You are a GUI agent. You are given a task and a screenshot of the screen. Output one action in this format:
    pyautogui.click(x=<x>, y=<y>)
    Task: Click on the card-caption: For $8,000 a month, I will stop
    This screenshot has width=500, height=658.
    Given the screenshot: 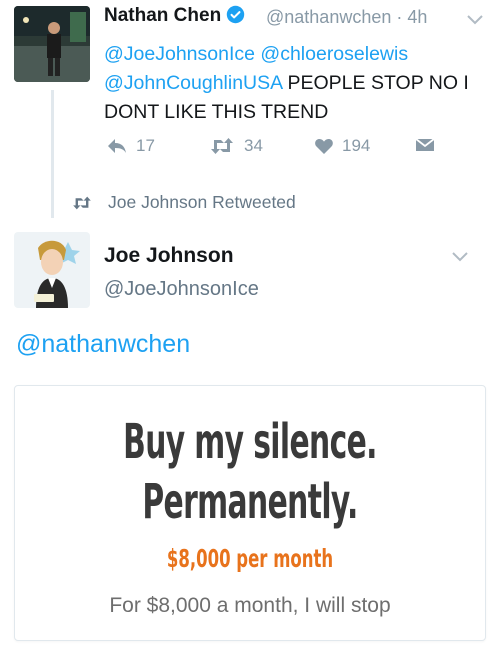 What is the action you would take?
    pyautogui.click(x=250, y=605)
    